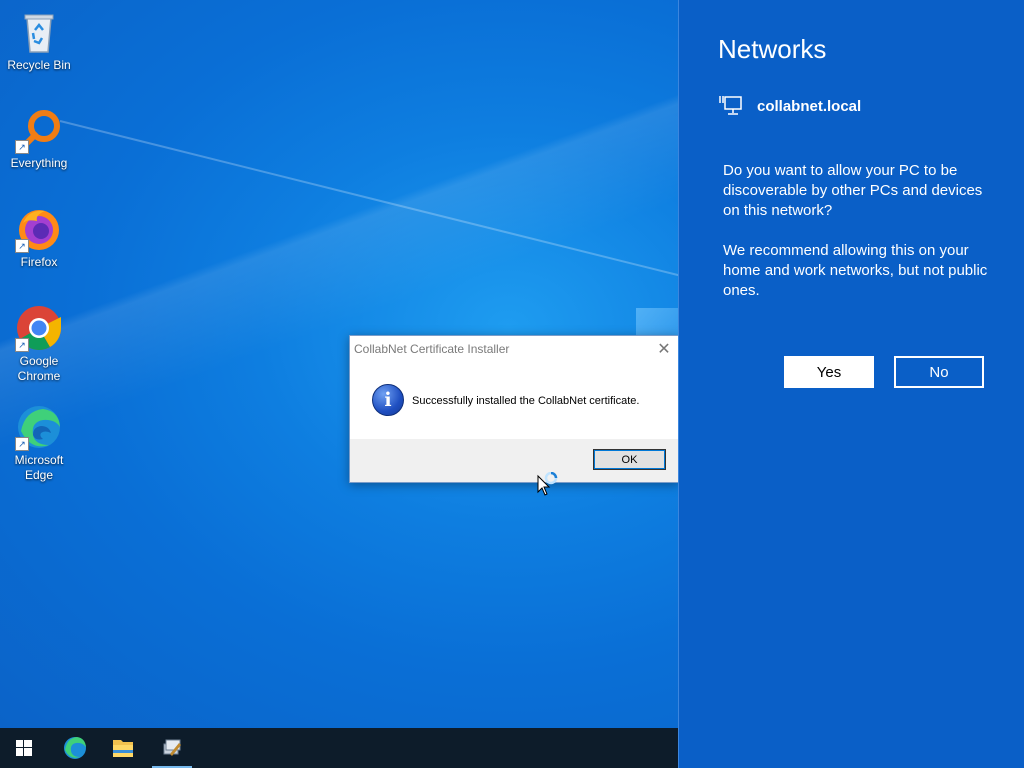  I want to click on wired-network-icon, so click(730, 105).